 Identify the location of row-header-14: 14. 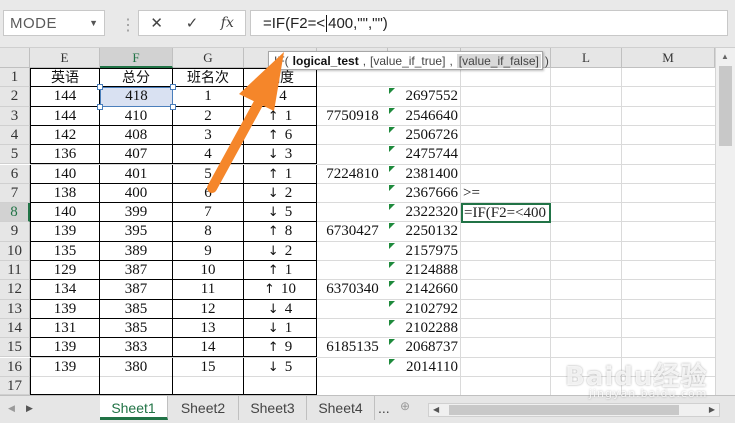
(15, 328).